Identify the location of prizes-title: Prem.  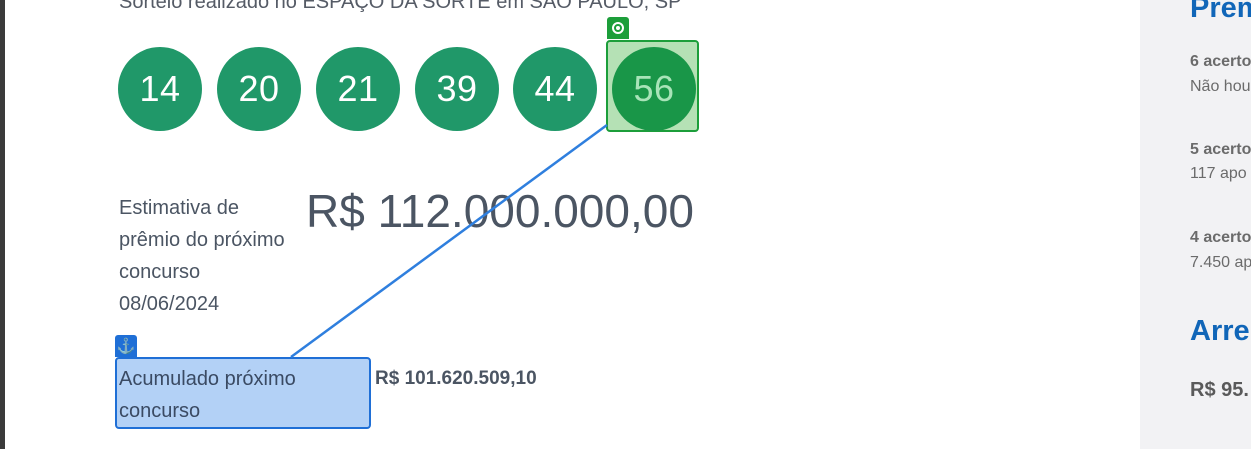
(1220, 12).